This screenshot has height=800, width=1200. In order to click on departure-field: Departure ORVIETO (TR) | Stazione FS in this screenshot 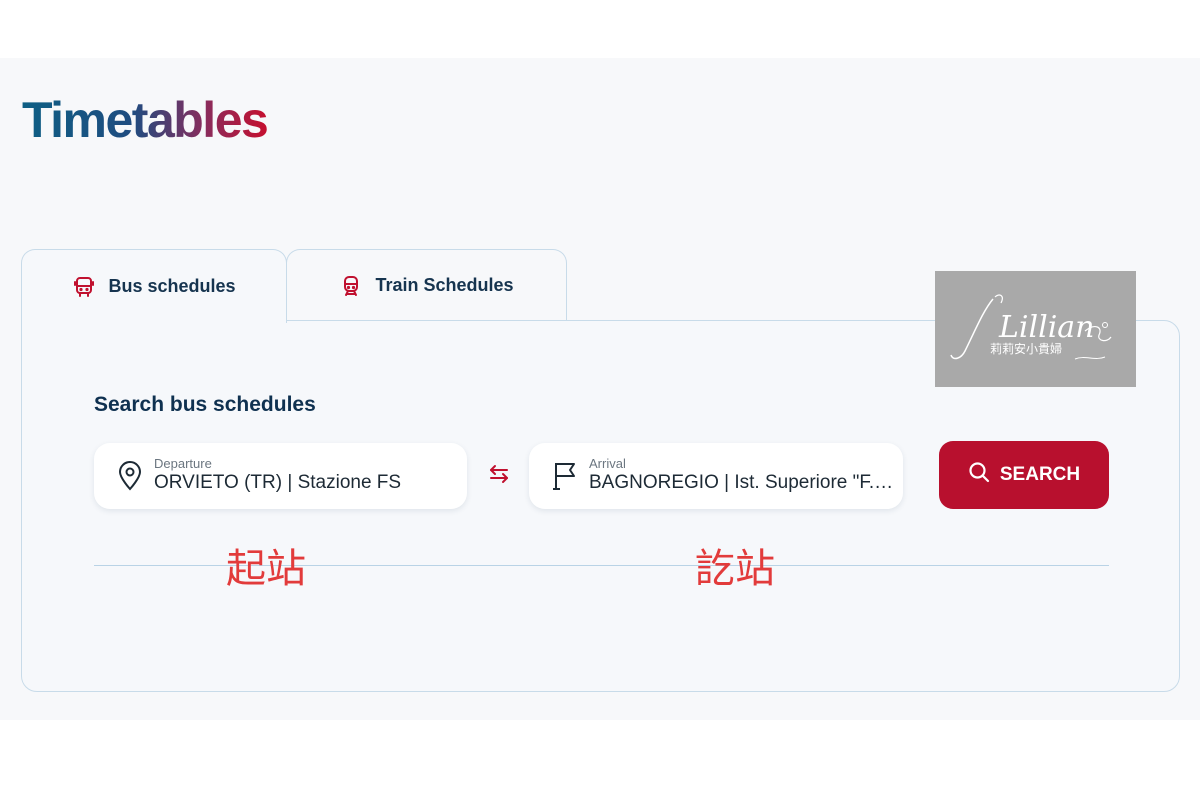, I will do `click(280, 476)`.